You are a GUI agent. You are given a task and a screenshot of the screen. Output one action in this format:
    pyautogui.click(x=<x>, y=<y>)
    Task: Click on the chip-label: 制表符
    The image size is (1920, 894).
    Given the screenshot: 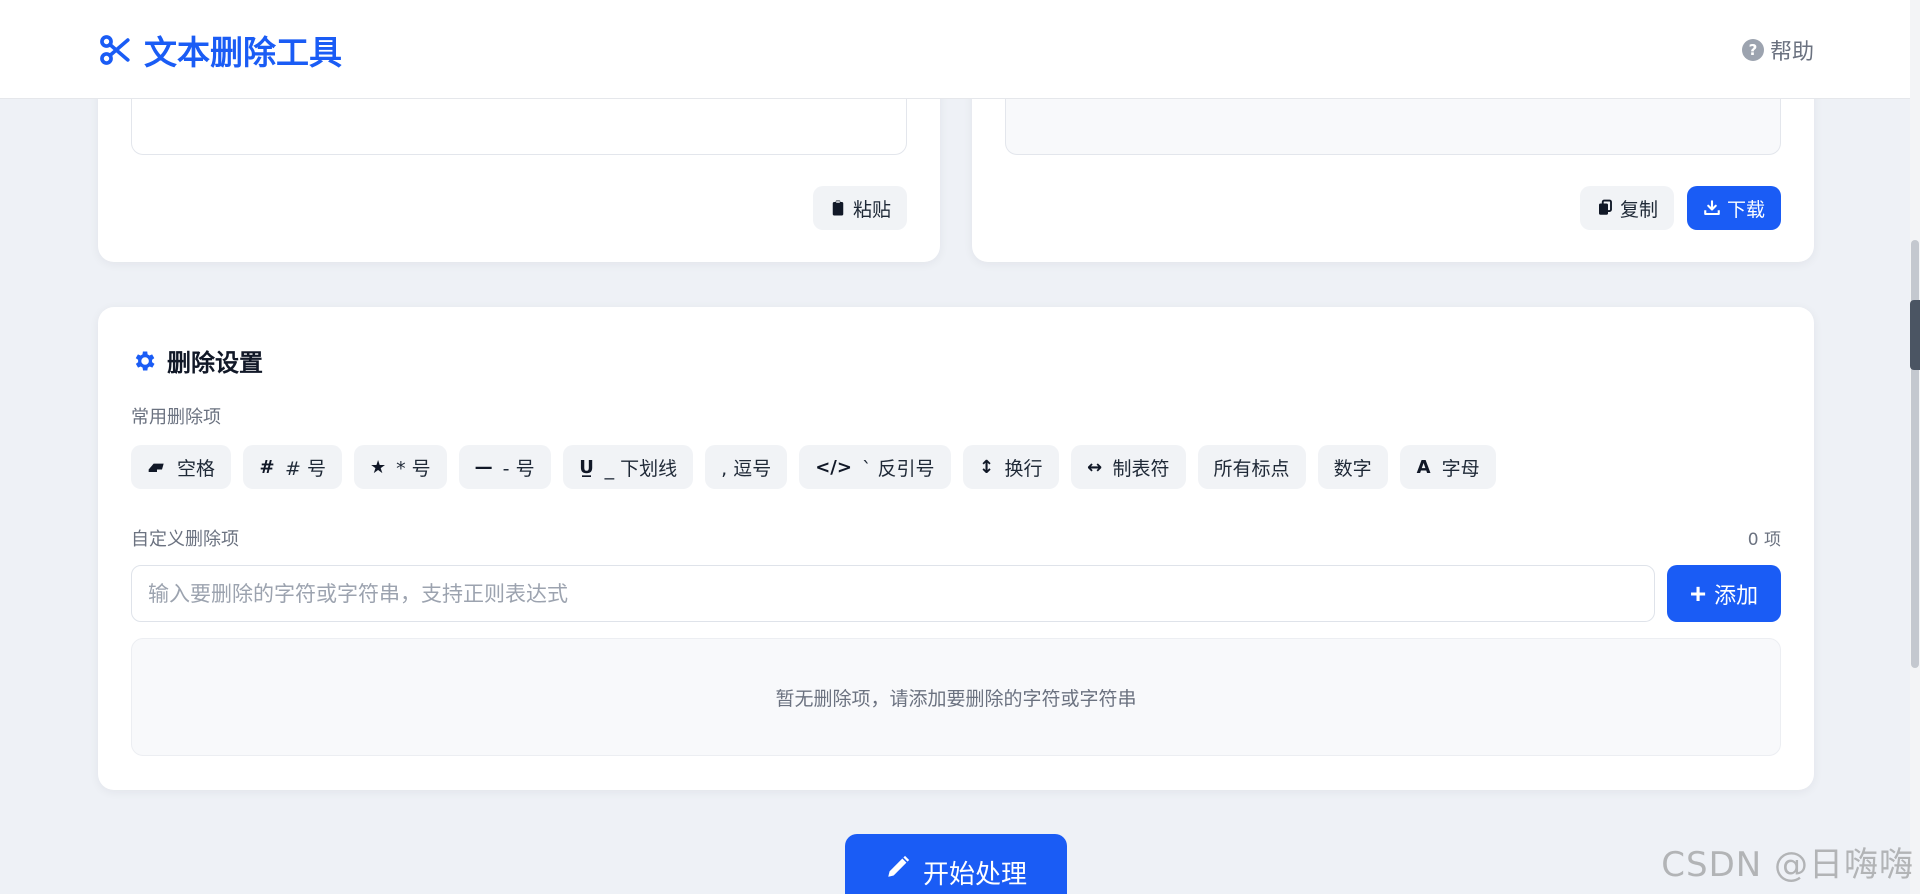 What is the action you would take?
    pyautogui.click(x=1141, y=468)
    